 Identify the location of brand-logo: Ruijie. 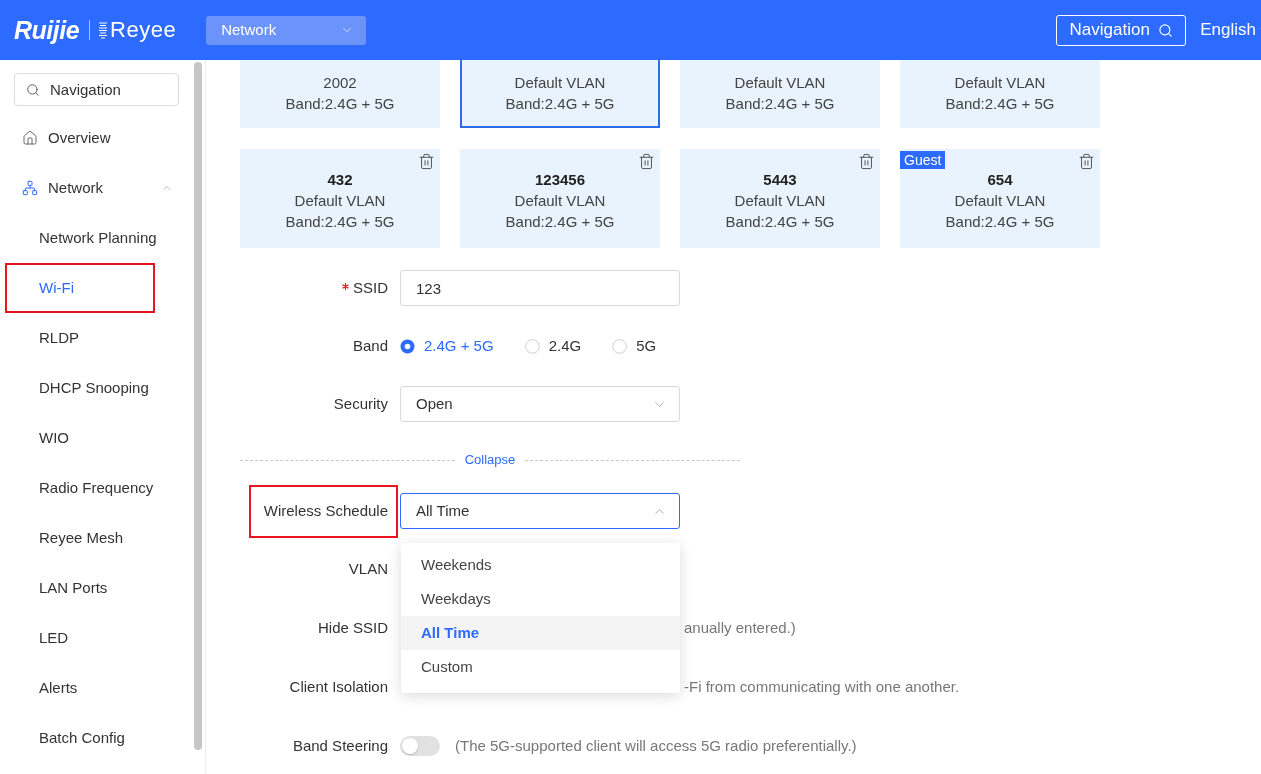
(47, 30).